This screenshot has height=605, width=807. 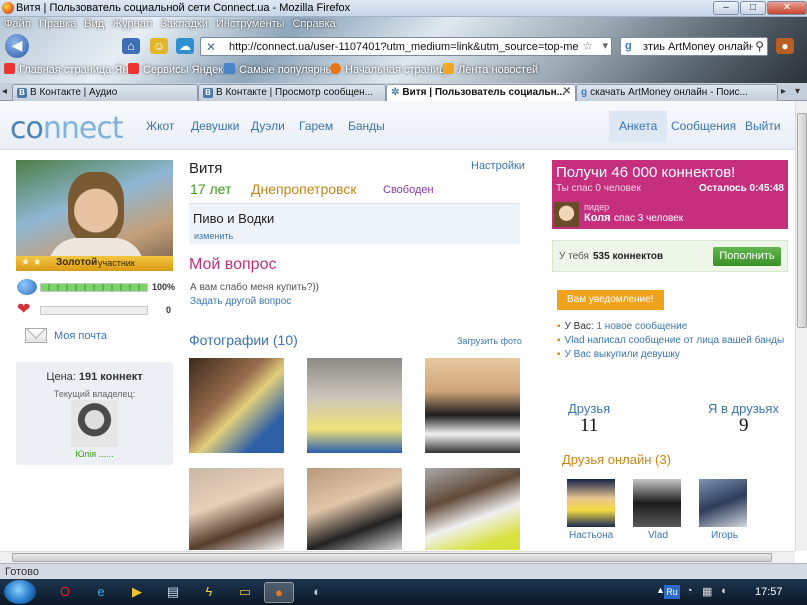 I want to click on bookmark-star-icon: ☆, so click(x=587, y=46).